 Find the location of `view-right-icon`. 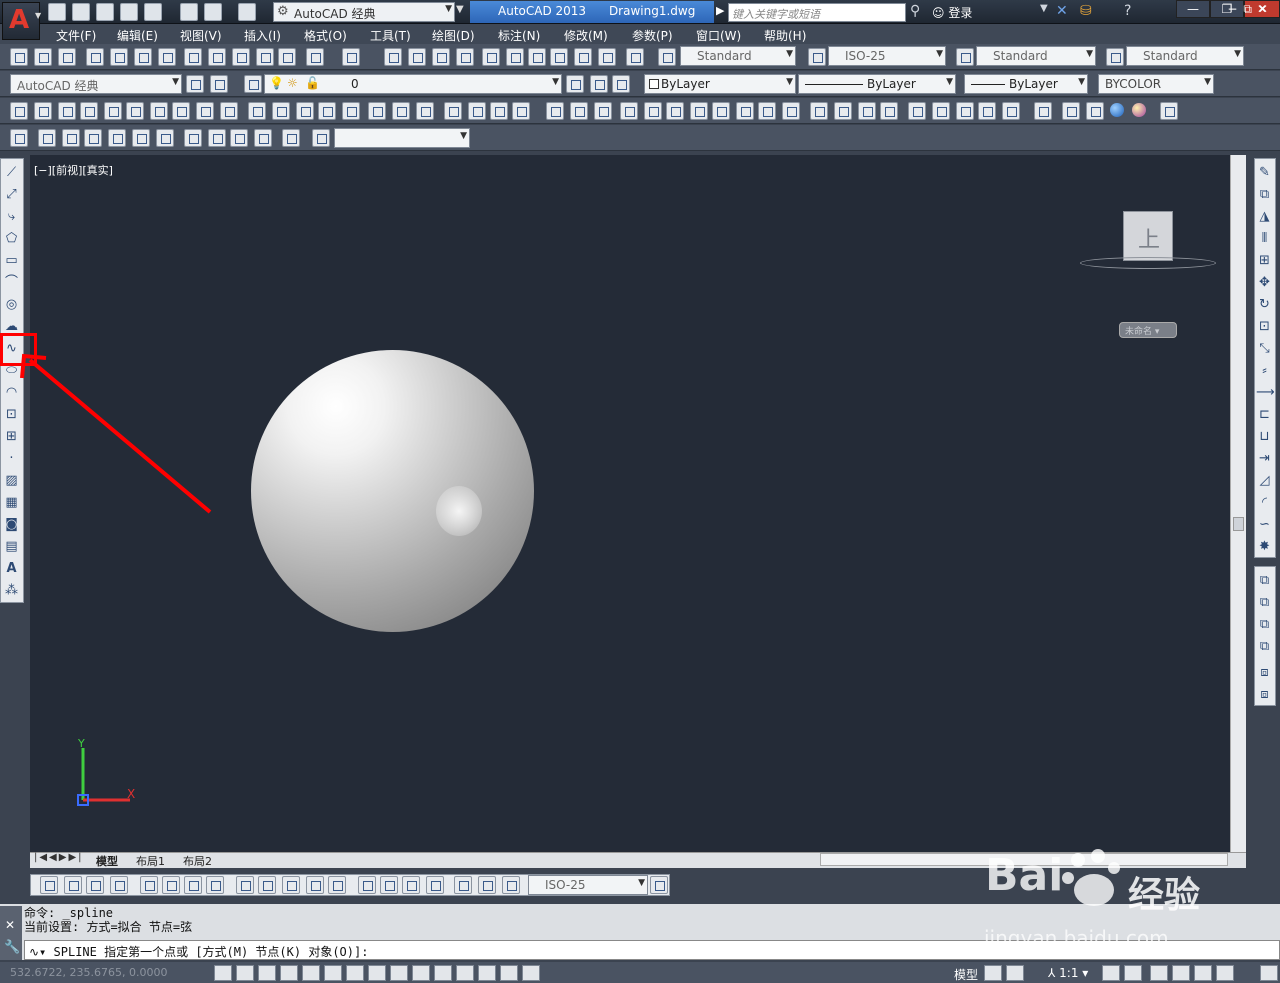

view-right-icon is located at coordinates (987, 111).